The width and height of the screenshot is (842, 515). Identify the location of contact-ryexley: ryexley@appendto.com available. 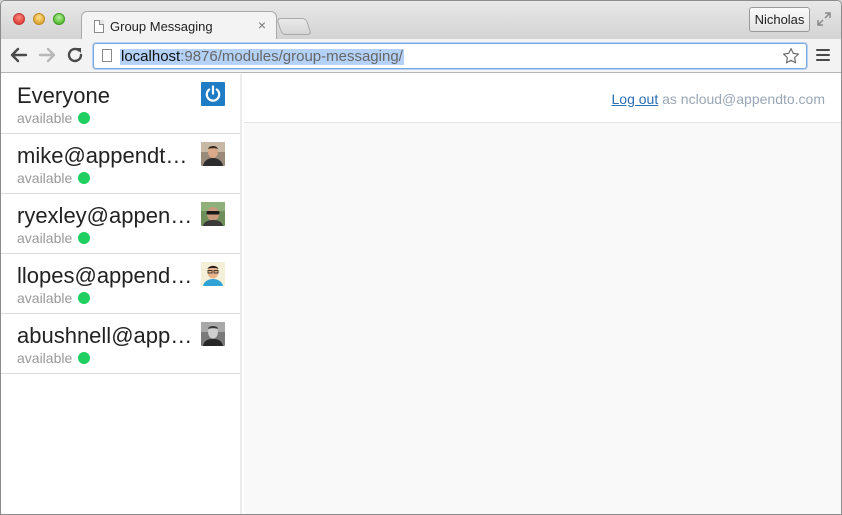
(120, 224).